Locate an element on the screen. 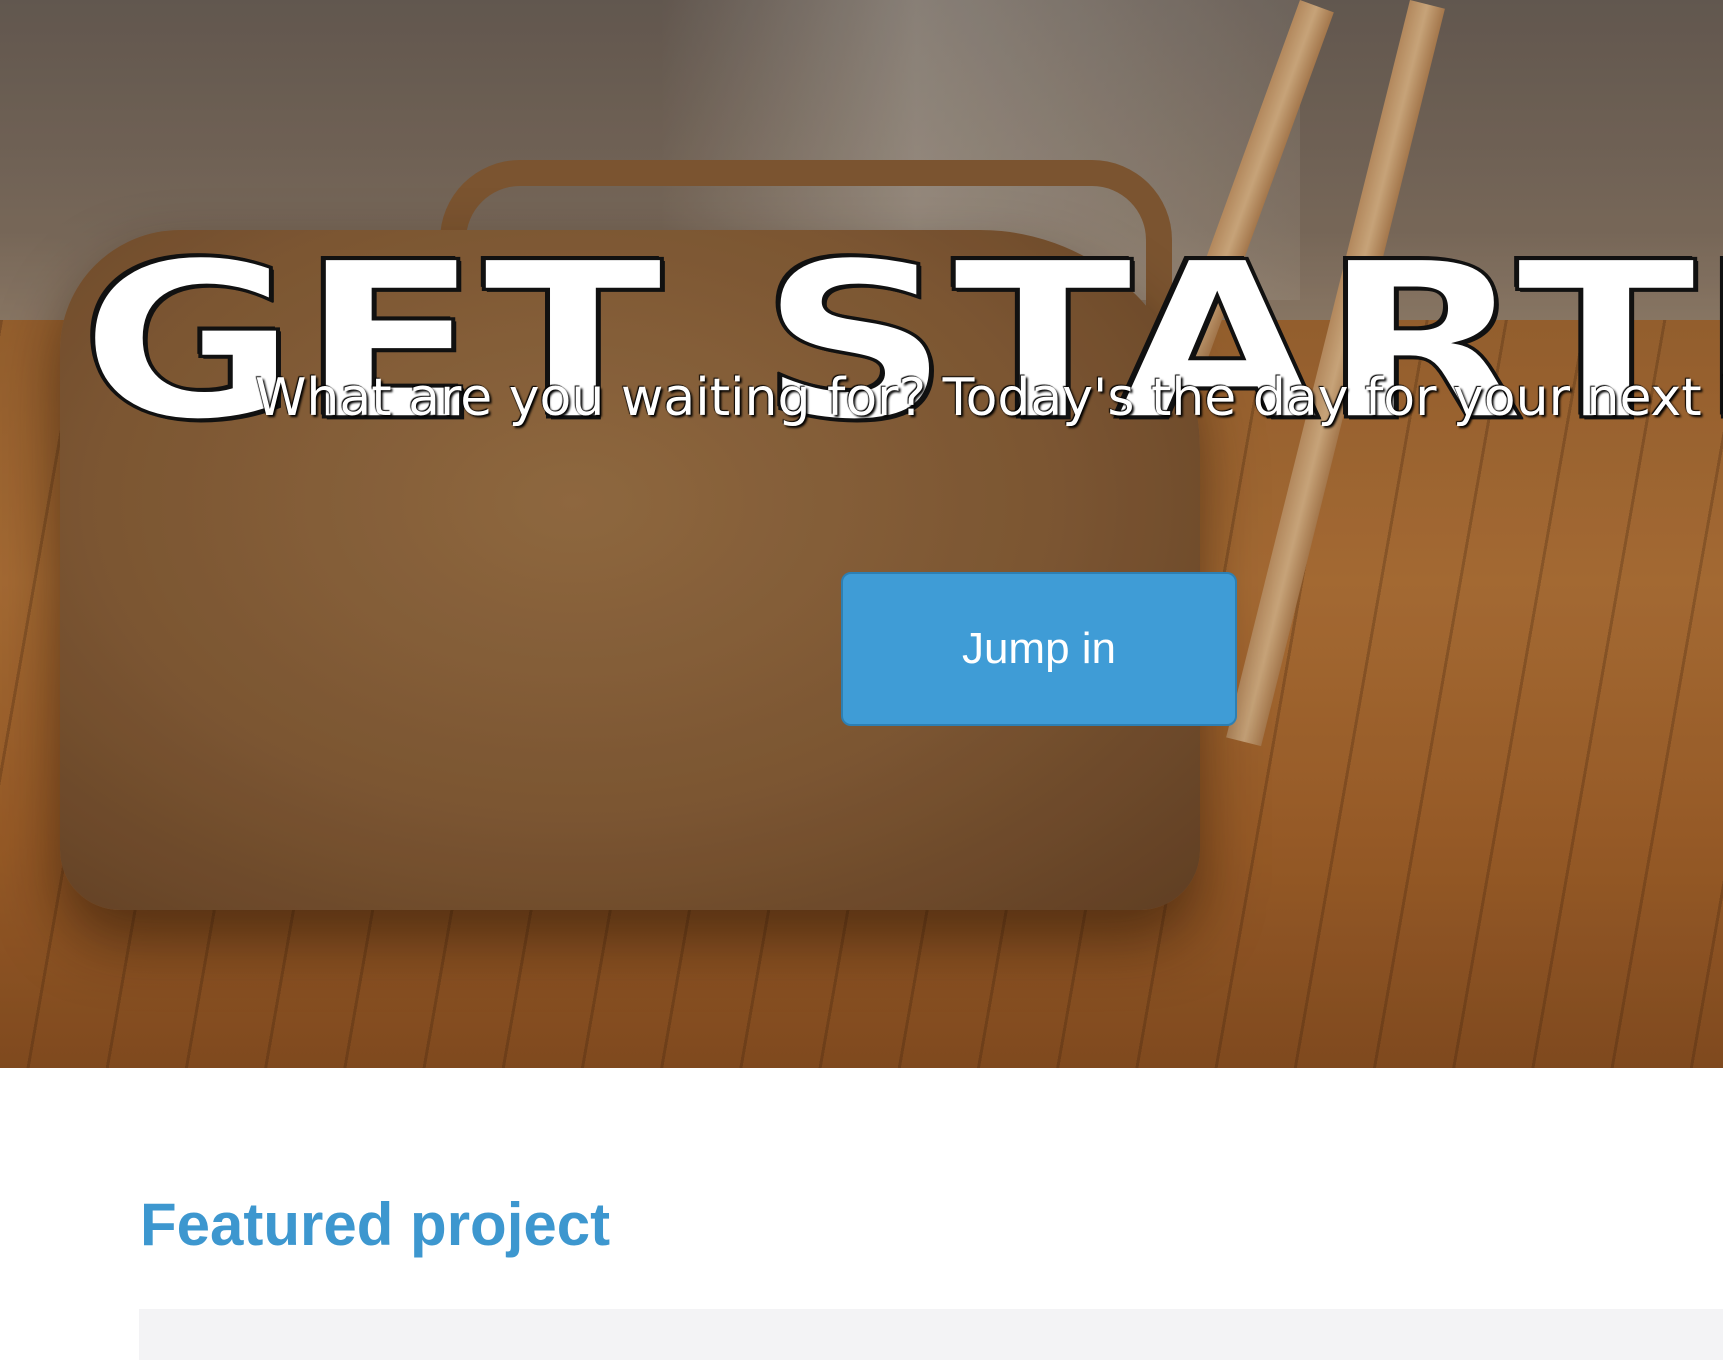  featured-project-heading: Featured project is located at coordinates (375, 1224).